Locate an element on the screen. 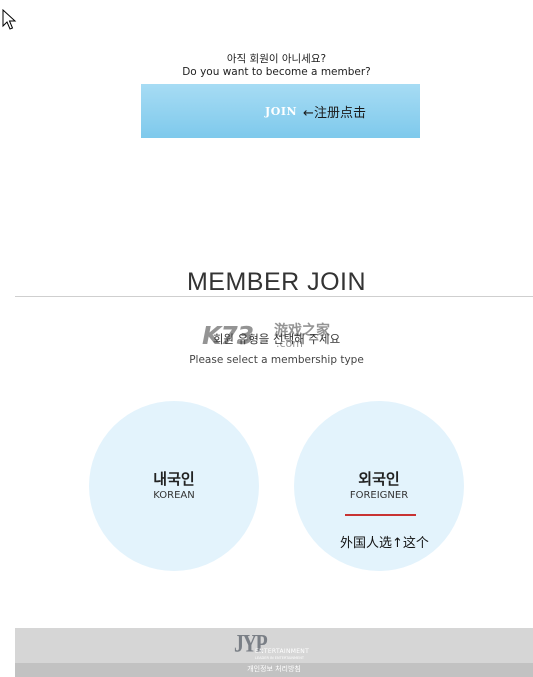 The image size is (533, 677). option-subtitle-korean: KOREAN is located at coordinates (174, 495).